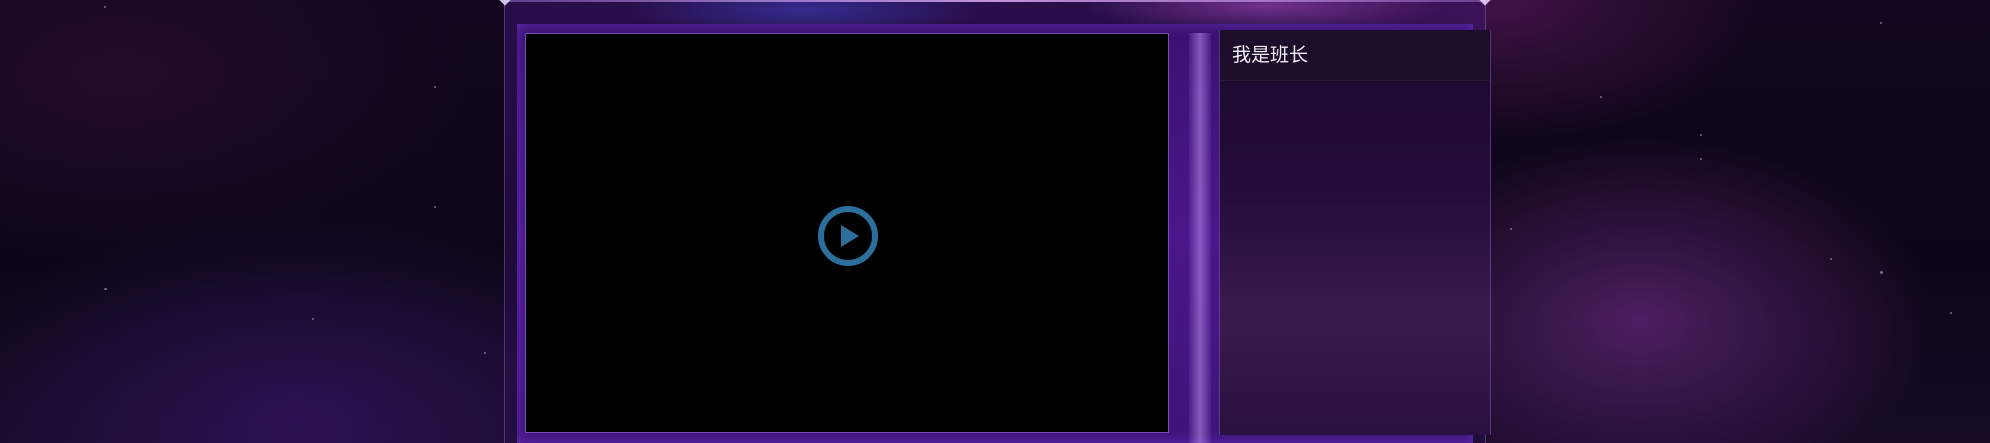 This screenshot has width=1990, height=443. I want to click on side-panel-header: 我是班长, so click(1355, 55).